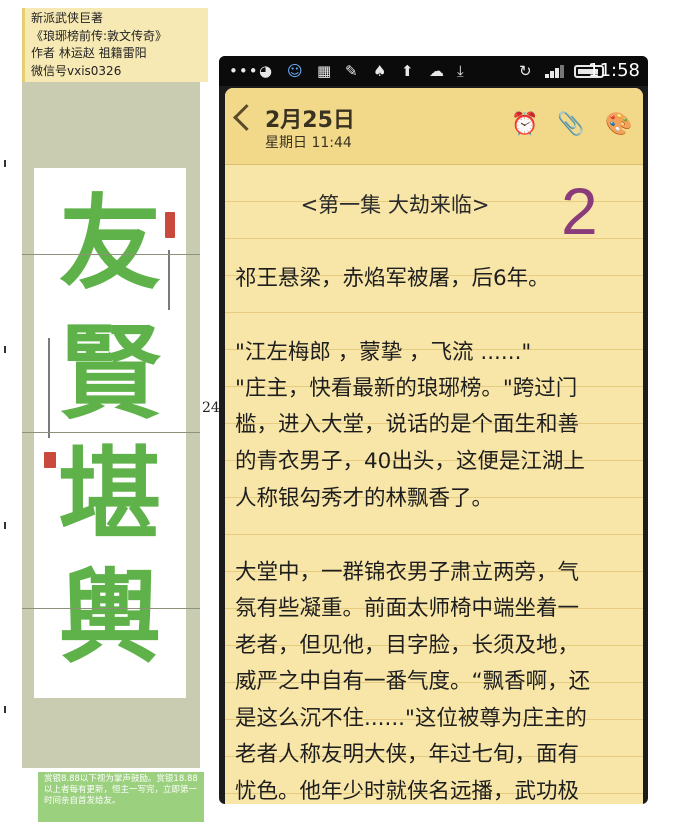 The height and width of the screenshot is (838, 700). I want to click on episode-title: <第一集 大劫来临>, so click(395, 205).